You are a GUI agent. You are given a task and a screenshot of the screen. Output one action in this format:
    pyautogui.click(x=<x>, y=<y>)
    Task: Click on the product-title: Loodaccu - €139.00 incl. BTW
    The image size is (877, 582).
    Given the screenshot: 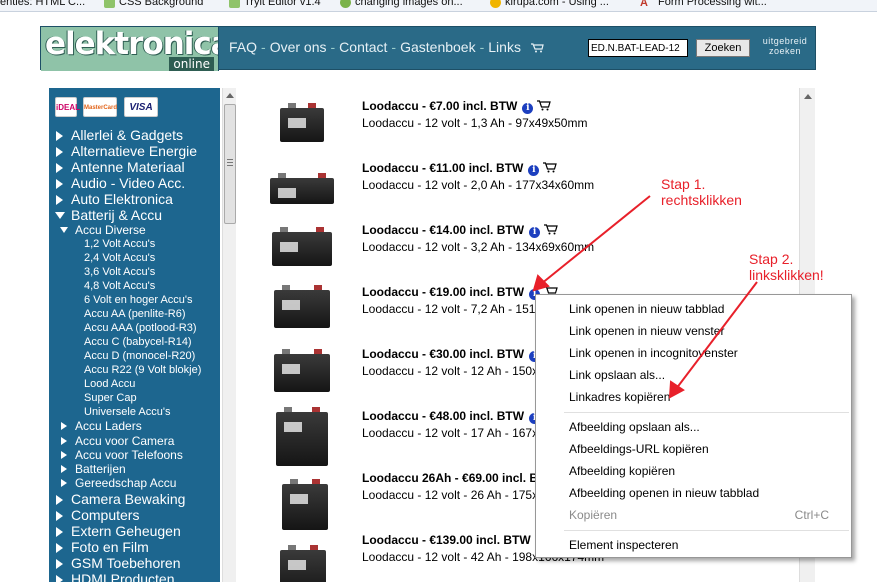 What is the action you would take?
    pyautogui.click(x=446, y=540)
    